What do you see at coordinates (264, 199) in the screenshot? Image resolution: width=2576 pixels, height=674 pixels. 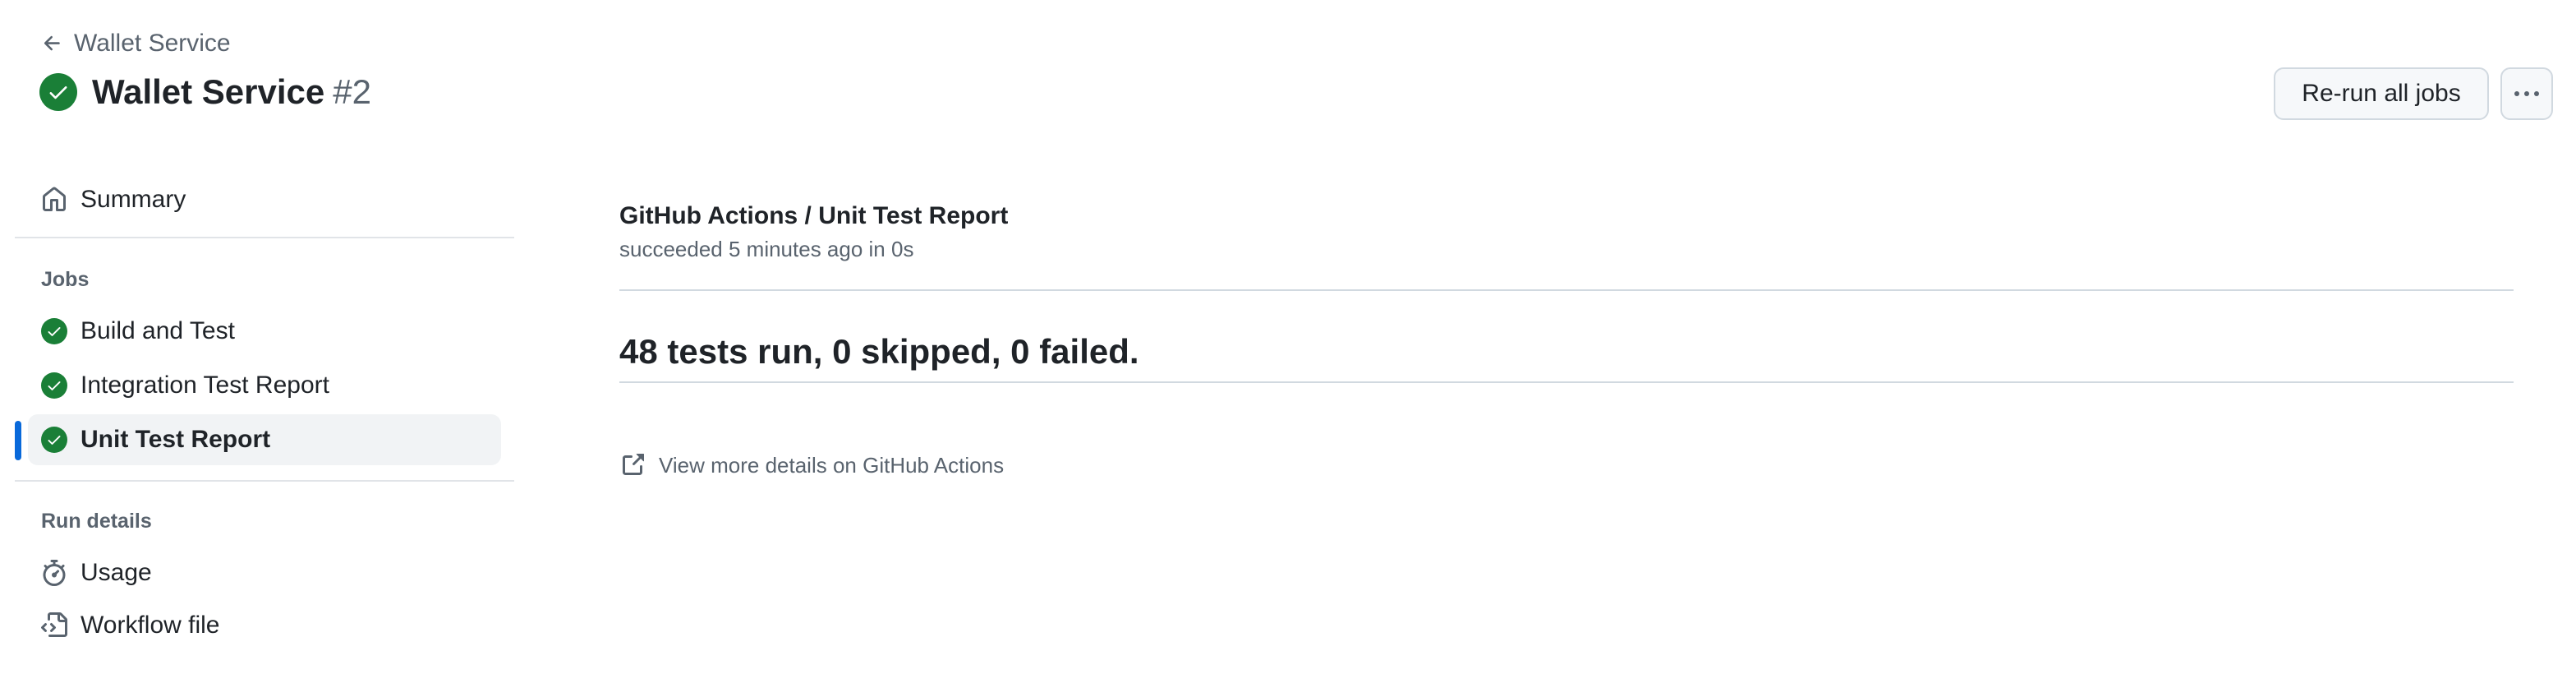 I see `sidebar-item-summary: Summary` at bounding box center [264, 199].